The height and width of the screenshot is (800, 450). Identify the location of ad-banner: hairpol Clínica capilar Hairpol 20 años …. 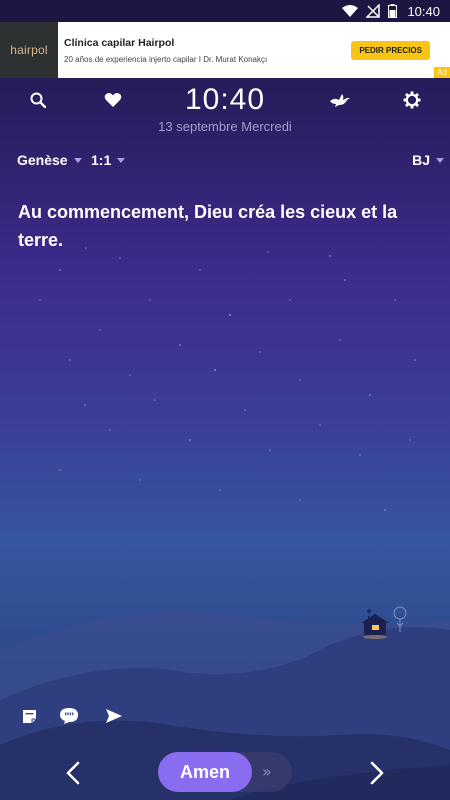
(225, 50).